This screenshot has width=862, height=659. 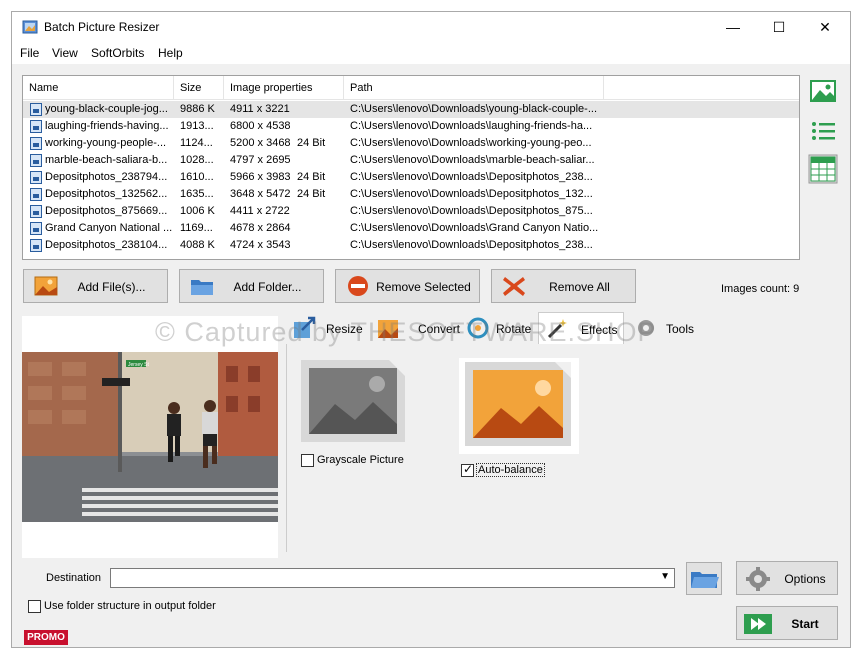 I want to click on menu-view: View, so click(x=65, y=53).